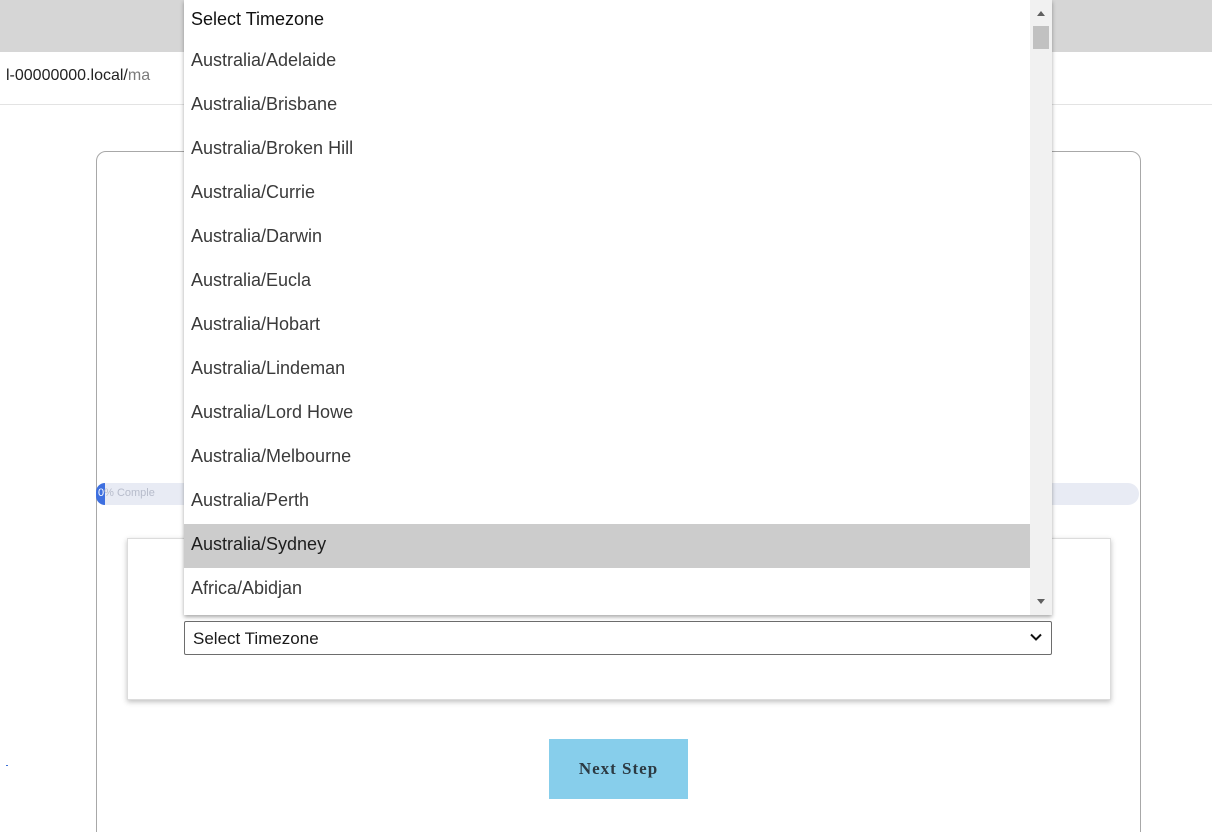 Image resolution: width=1212 pixels, height=832 pixels. Describe the element at coordinates (607, 590) in the screenshot. I see `timezone-option: Africa/Abidjan` at that location.